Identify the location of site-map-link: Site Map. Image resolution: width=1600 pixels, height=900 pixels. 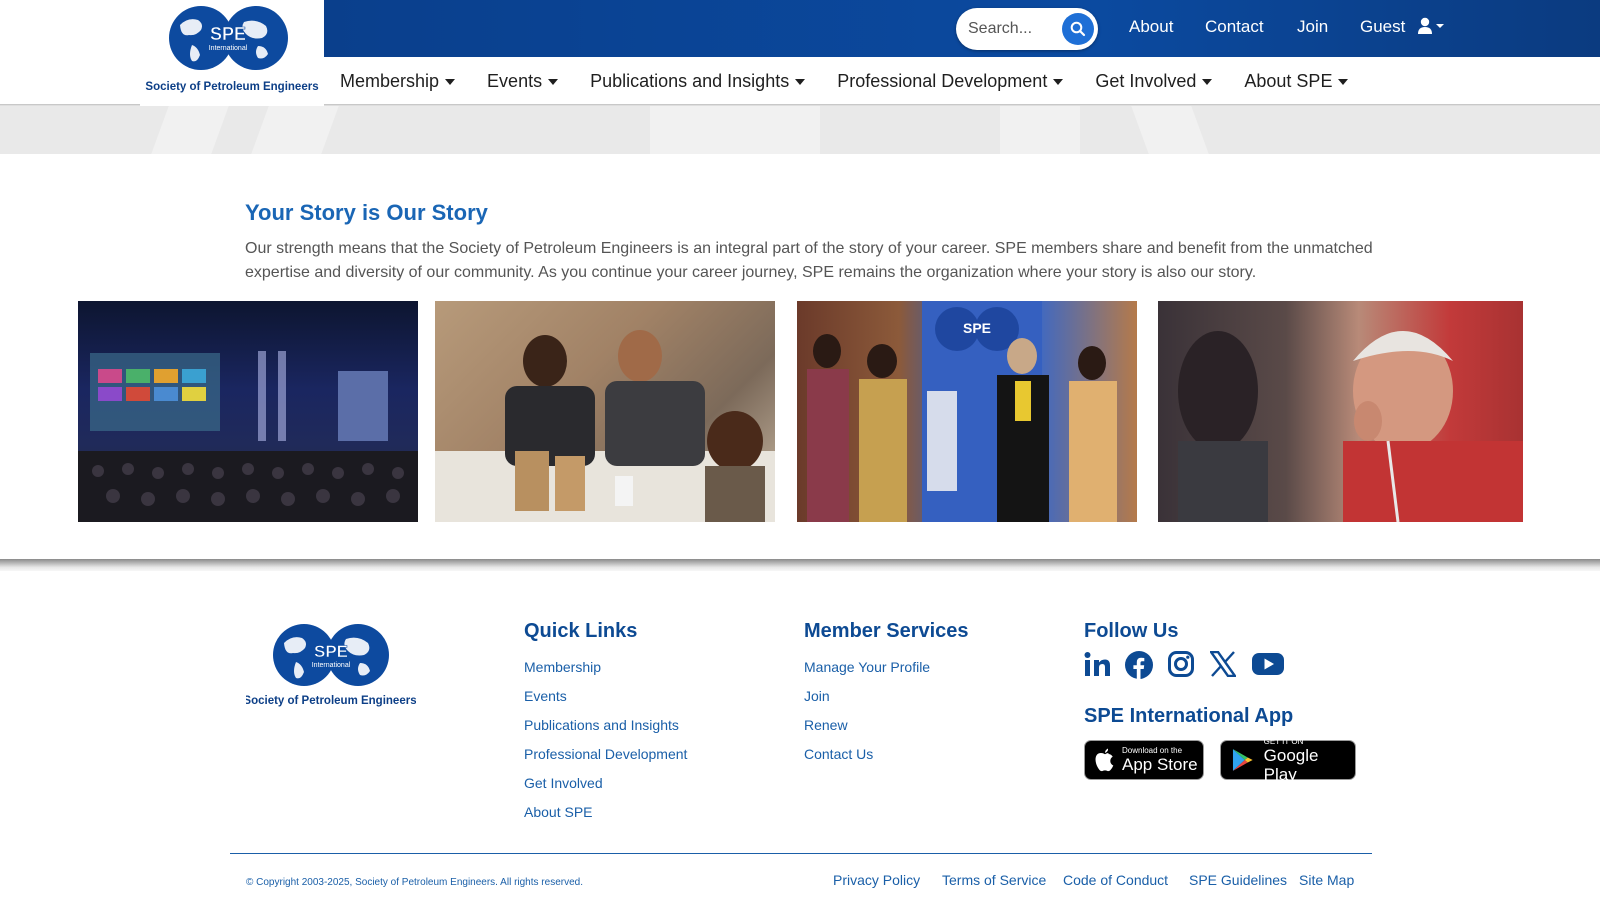
(1326, 880).